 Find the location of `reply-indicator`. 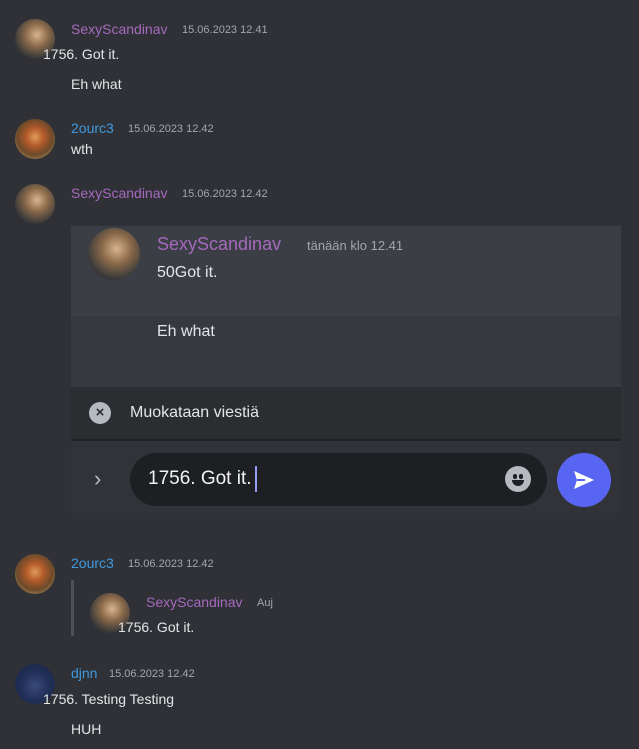

reply-indicator is located at coordinates (72, 608).